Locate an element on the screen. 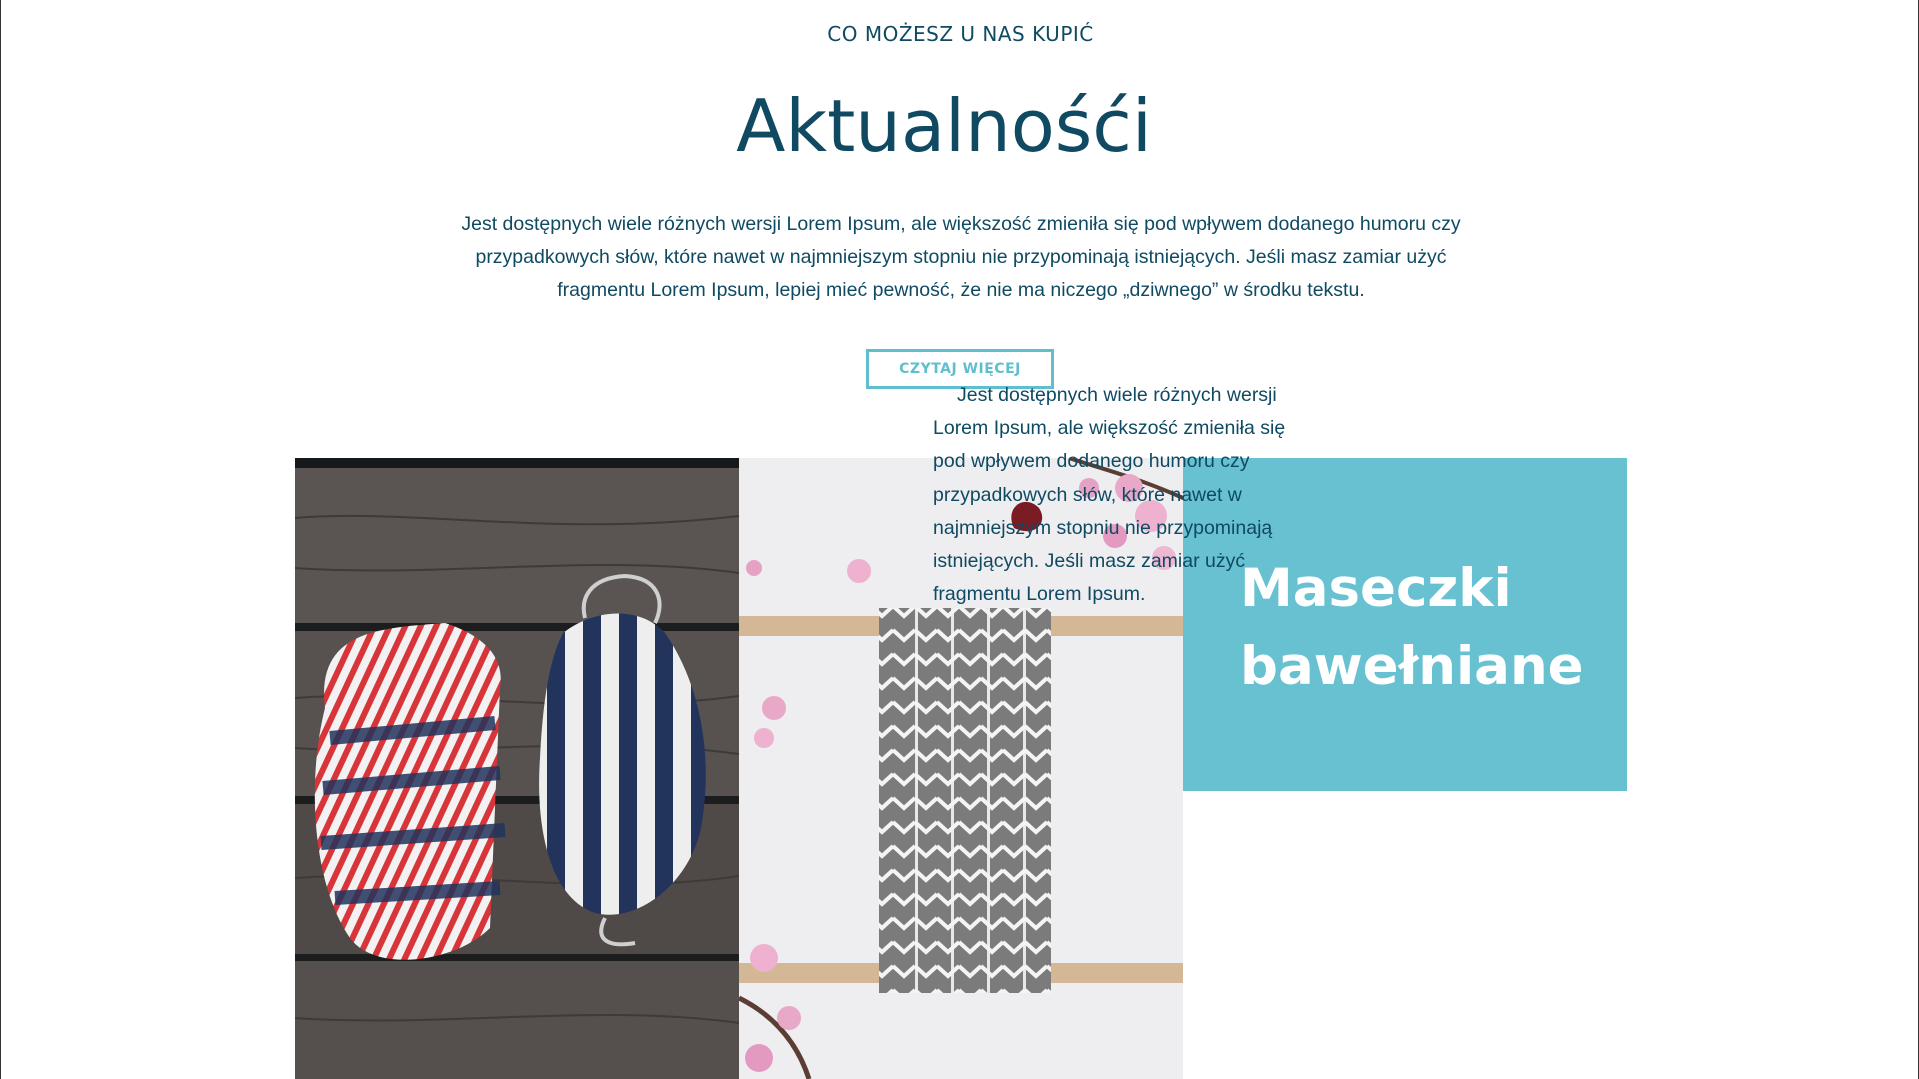  section-title: Aktualnośći is located at coordinates (944, 126).